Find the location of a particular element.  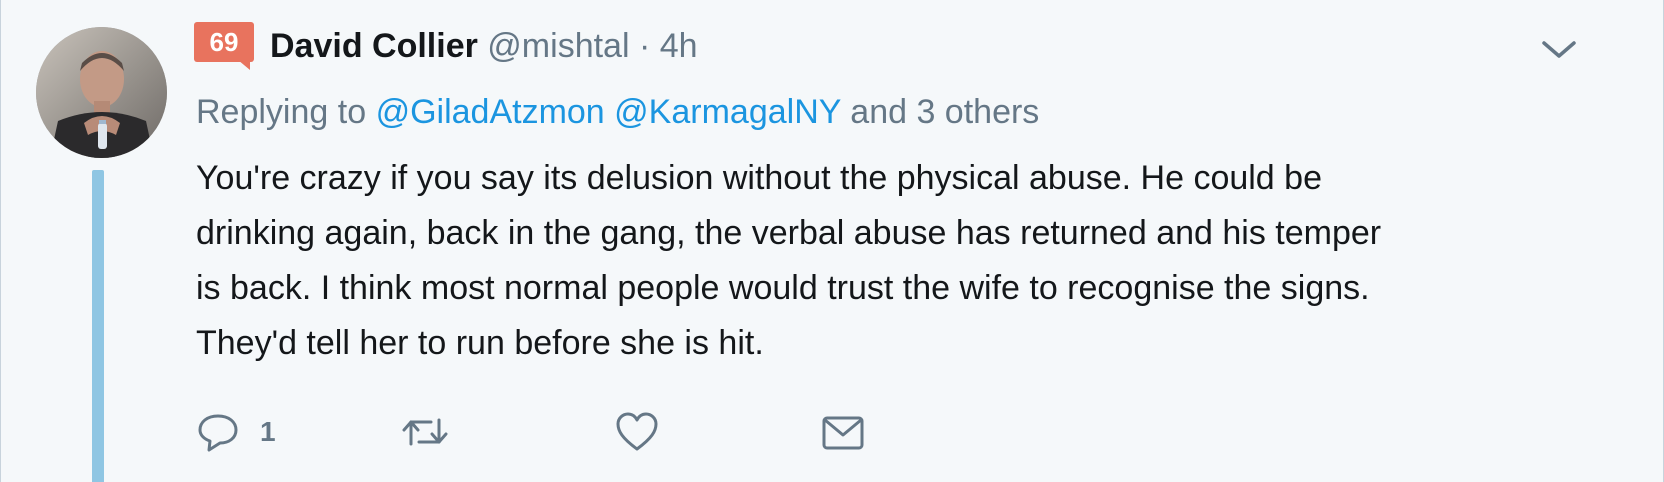

score-badge: 69 is located at coordinates (224, 46).